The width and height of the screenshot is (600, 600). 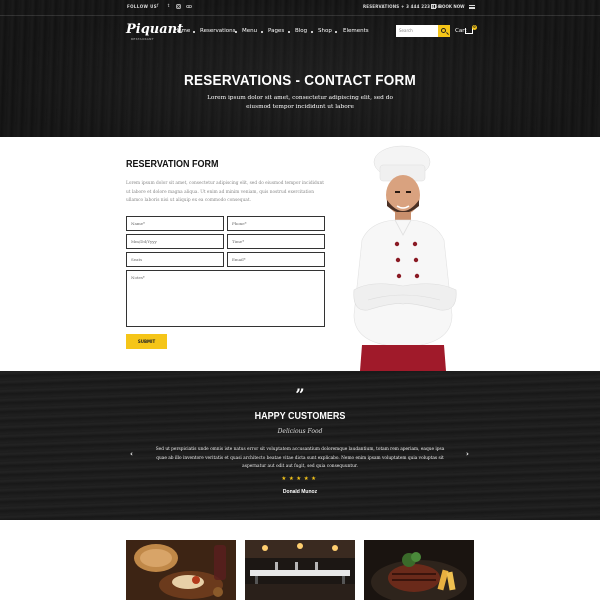 What do you see at coordinates (301, 31) in the screenshot?
I see `nav-blog: Blog` at bounding box center [301, 31].